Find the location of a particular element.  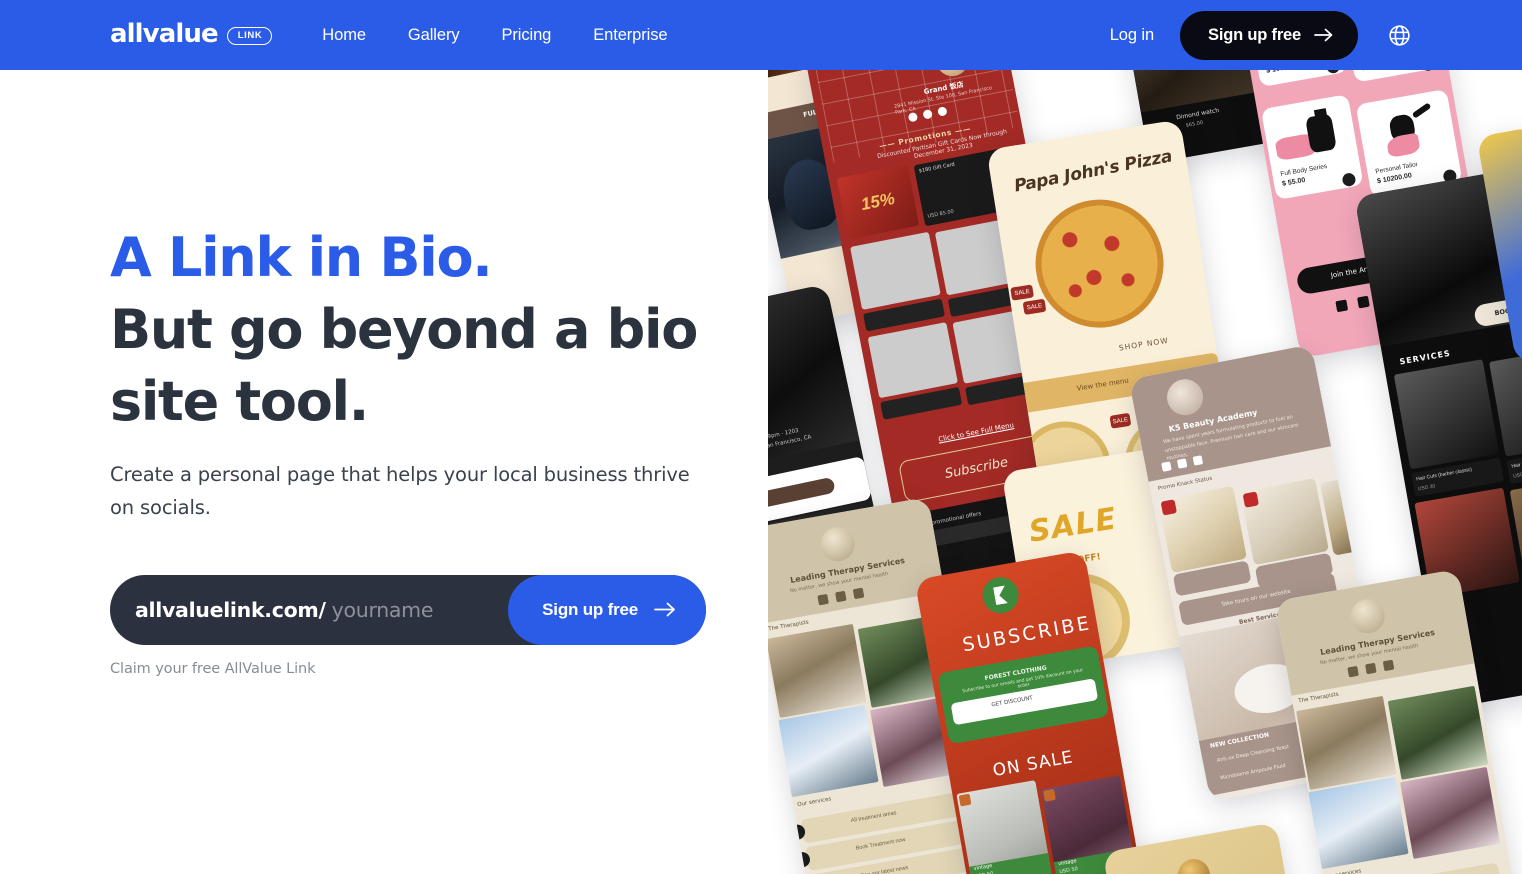

logo-link-badge: LINK is located at coordinates (249, 36).